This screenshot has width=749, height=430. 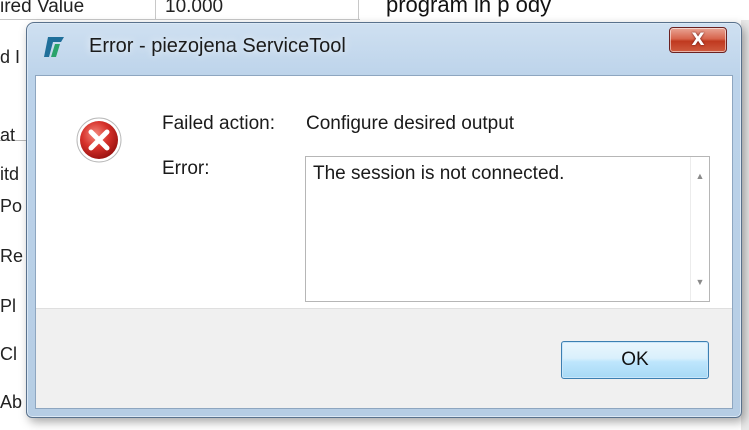 What do you see at coordinates (219, 123) in the screenshot?
I see `failed-action-label: Failed action:` at bounding box center [219, 123].